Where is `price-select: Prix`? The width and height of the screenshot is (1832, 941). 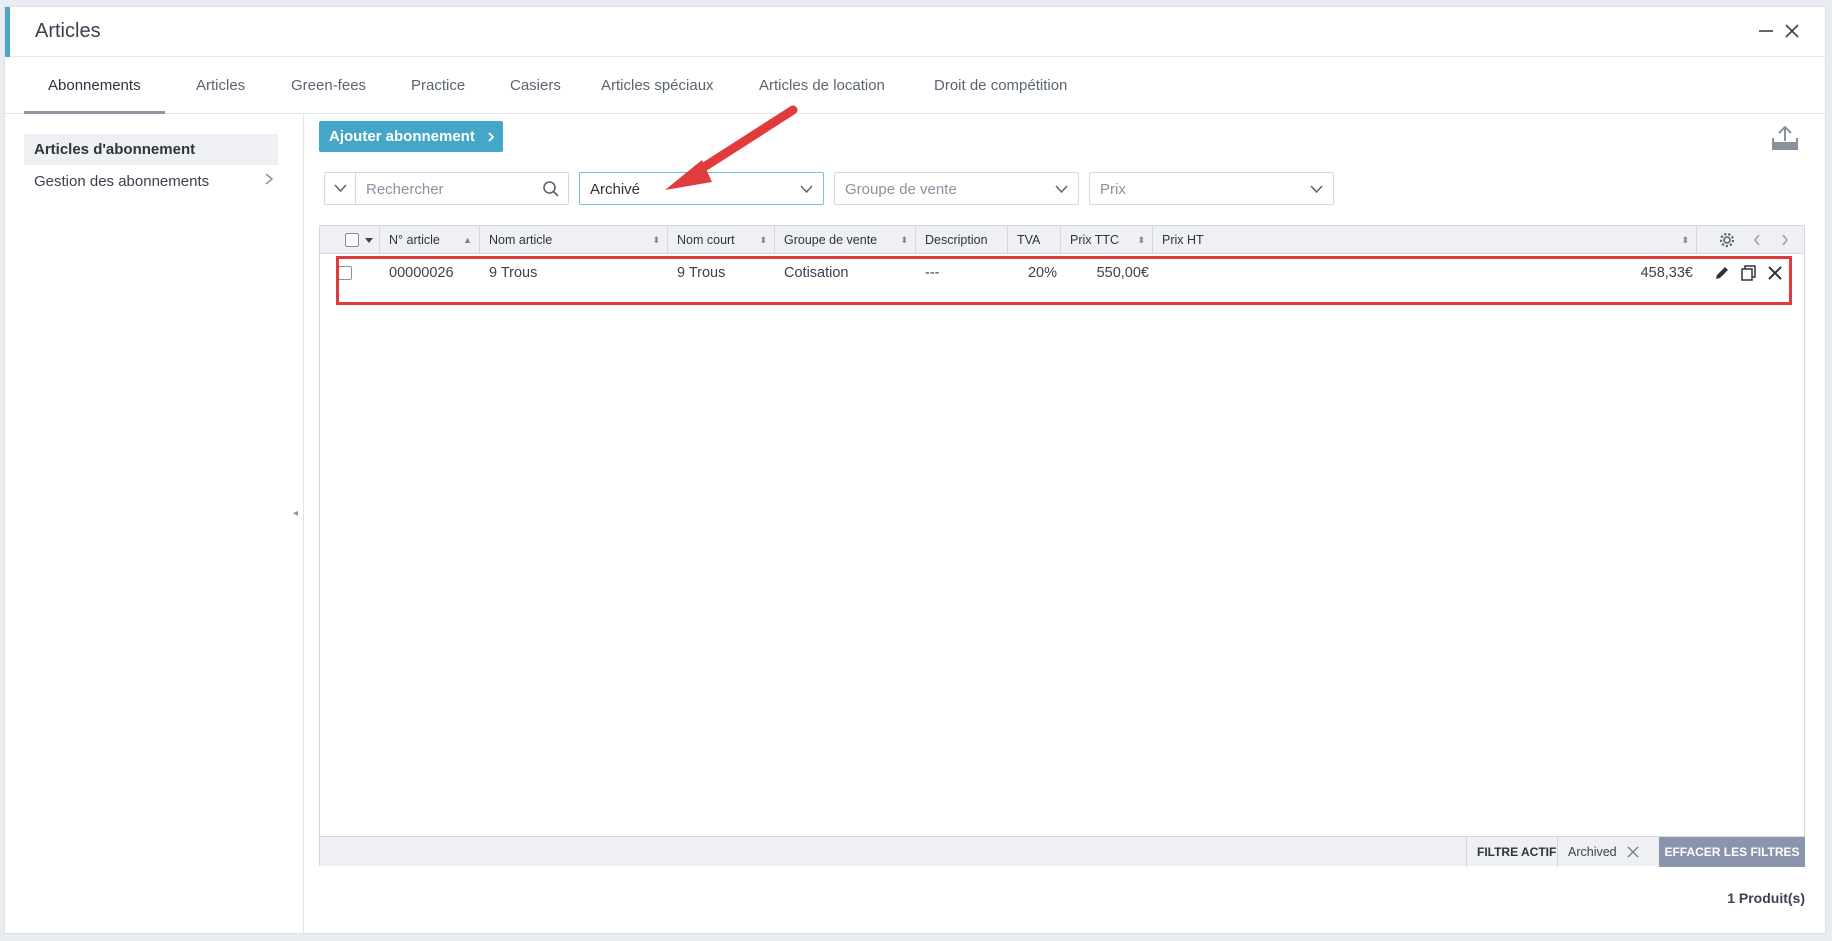
price-select: Prix is located at coordinates (1211, 188).